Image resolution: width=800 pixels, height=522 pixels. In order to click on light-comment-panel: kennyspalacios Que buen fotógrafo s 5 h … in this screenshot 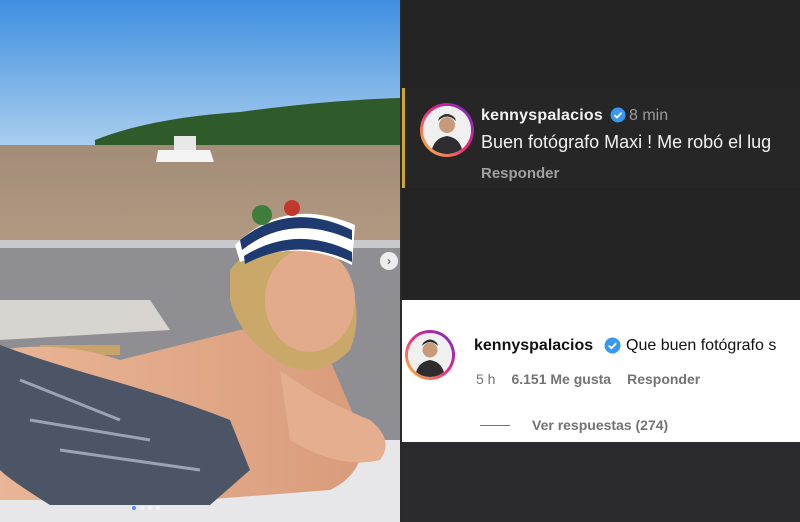, I will do `click(601, 371)`.